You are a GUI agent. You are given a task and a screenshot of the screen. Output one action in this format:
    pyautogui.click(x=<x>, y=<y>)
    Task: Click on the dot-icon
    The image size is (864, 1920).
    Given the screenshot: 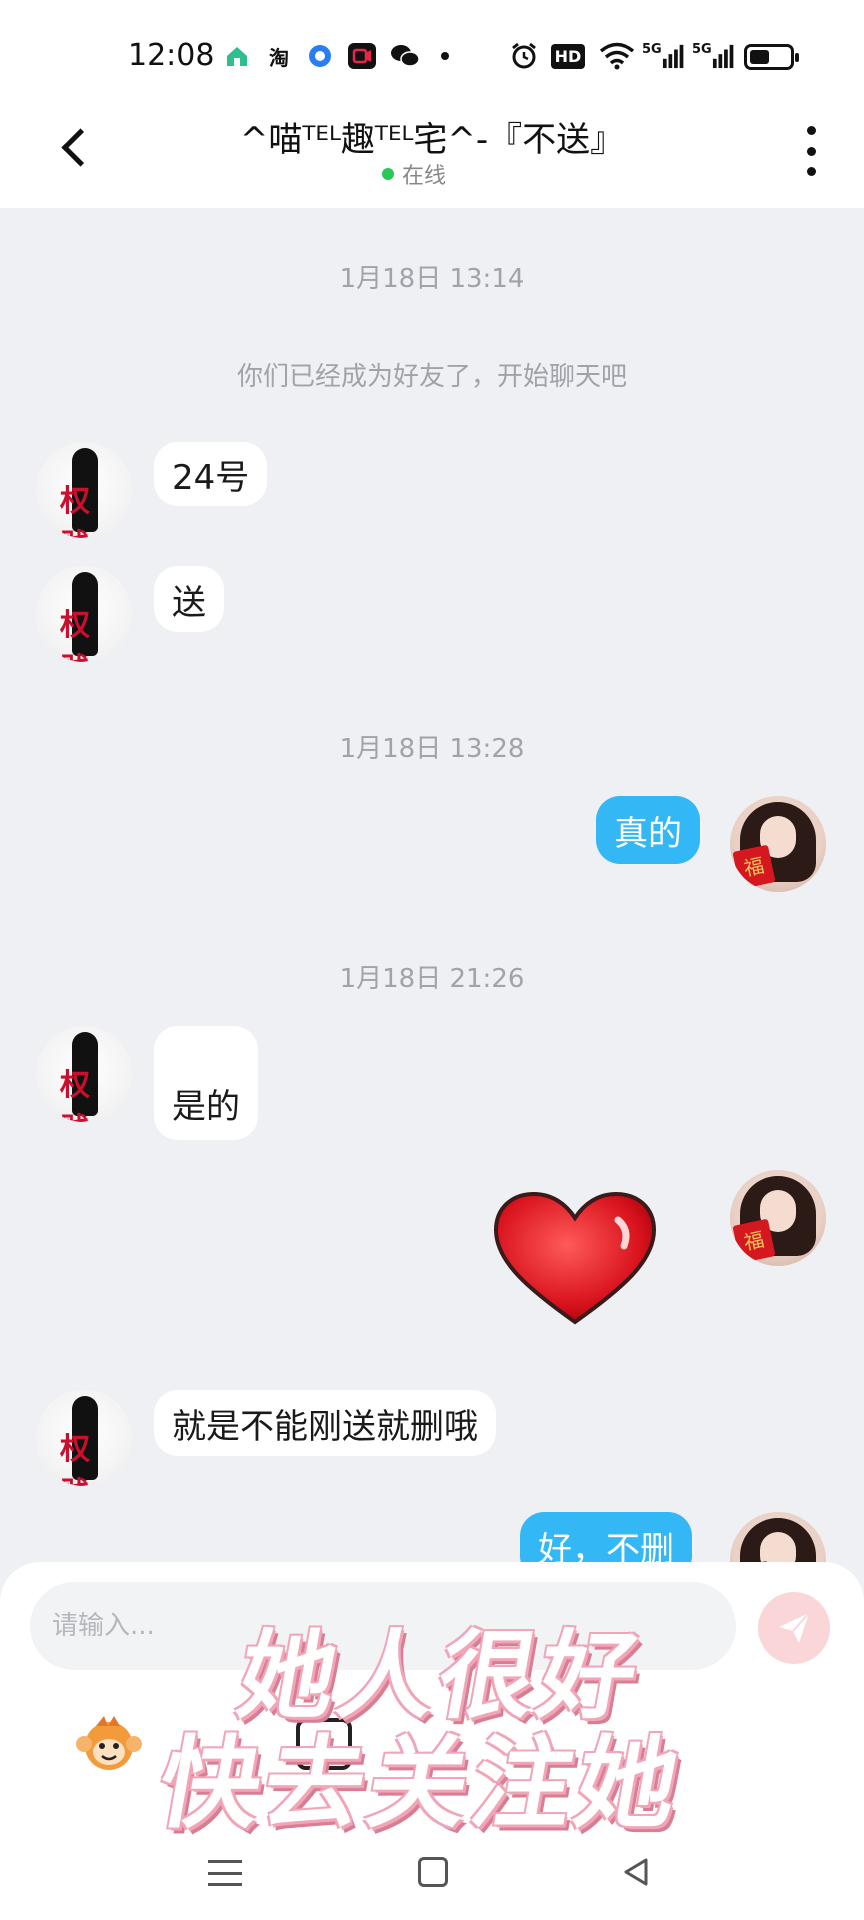 What is the action you would take?
    pyautogui.click(x=445, y=56)
    